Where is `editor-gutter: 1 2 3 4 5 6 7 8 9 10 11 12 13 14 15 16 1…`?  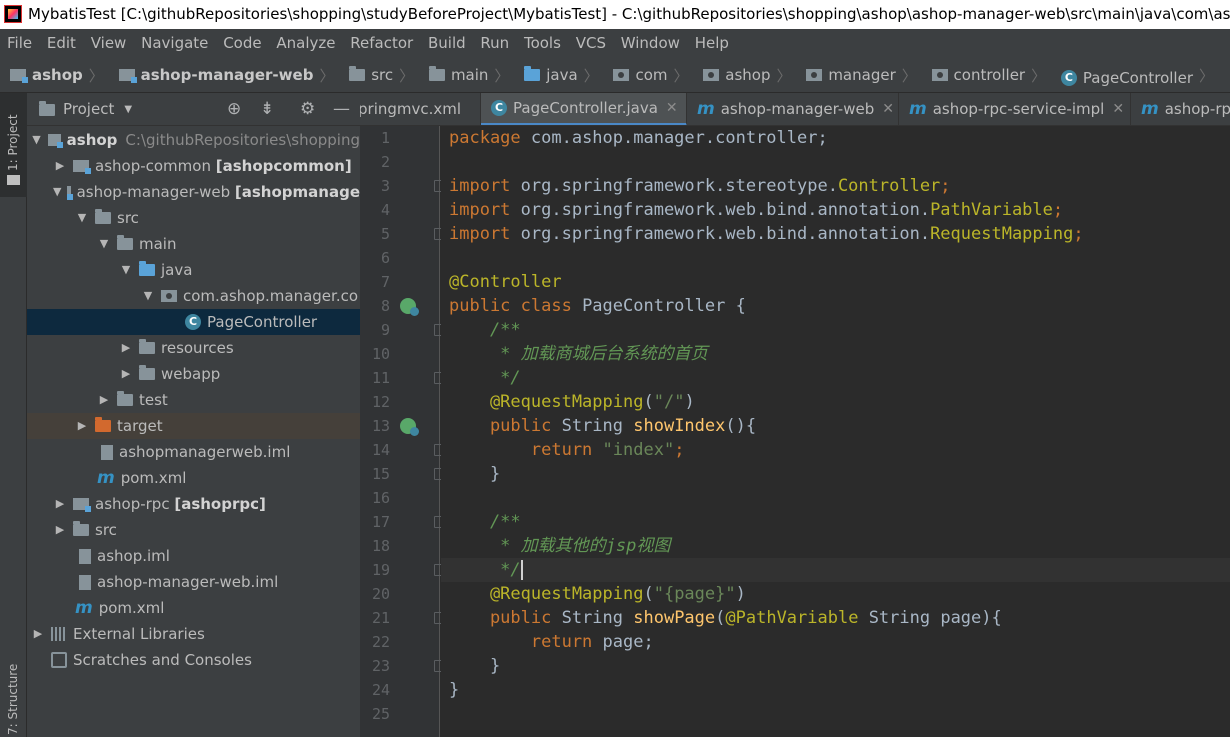 editor-gutter: 1 2 3 4 5 6 7 8 9 10 11 12 13 14 15 16 1… is located at coordinates (415, 431).